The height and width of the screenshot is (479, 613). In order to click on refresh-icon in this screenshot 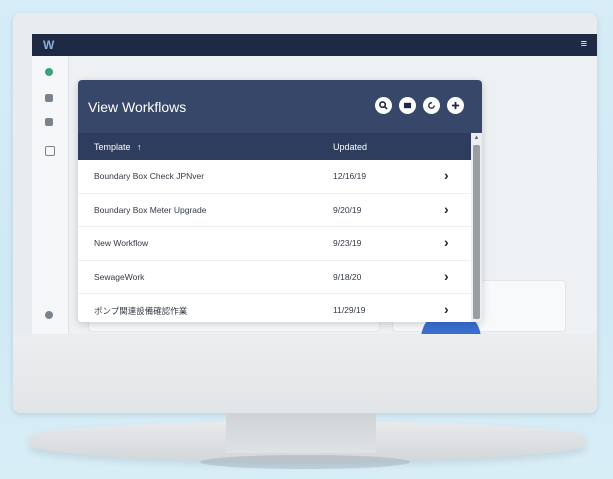, I will do `click(431, 105)`.